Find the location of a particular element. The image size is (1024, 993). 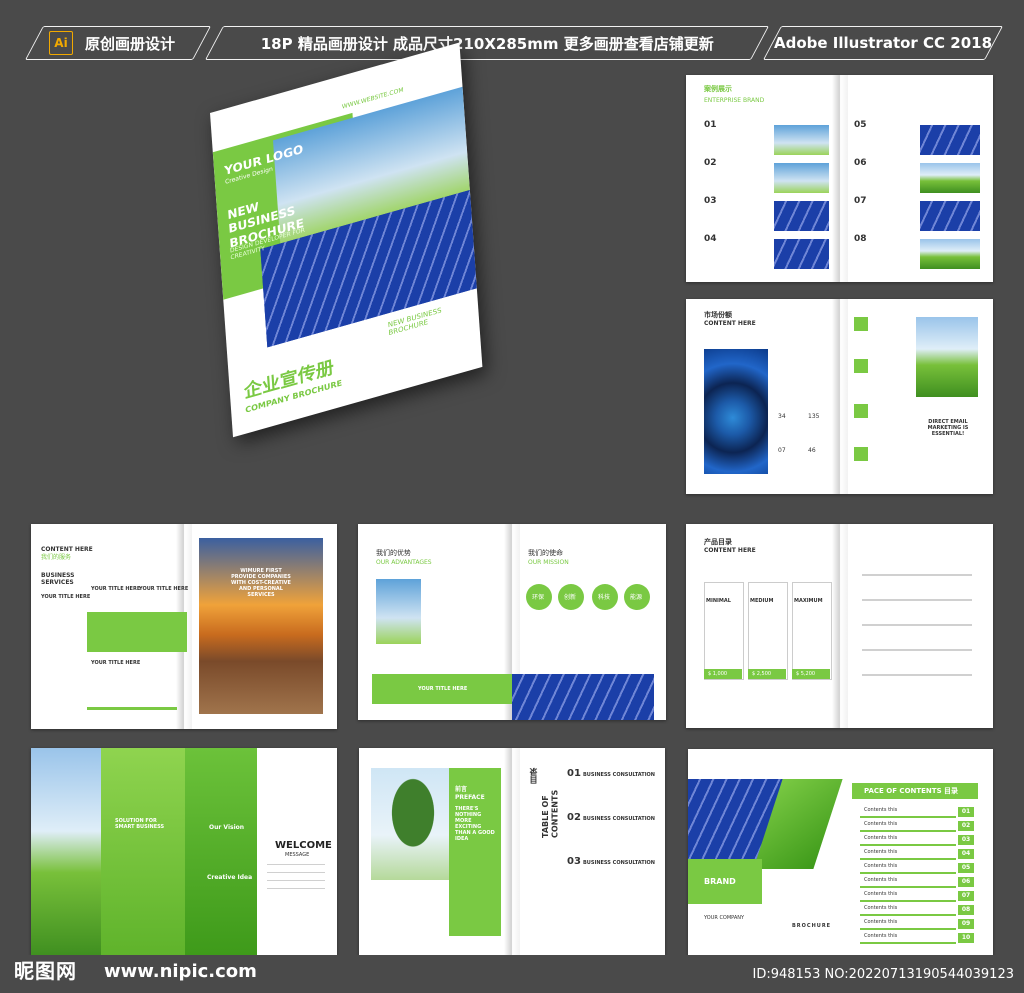

contents-row-number: 01 is located at coordinates (966, 812).